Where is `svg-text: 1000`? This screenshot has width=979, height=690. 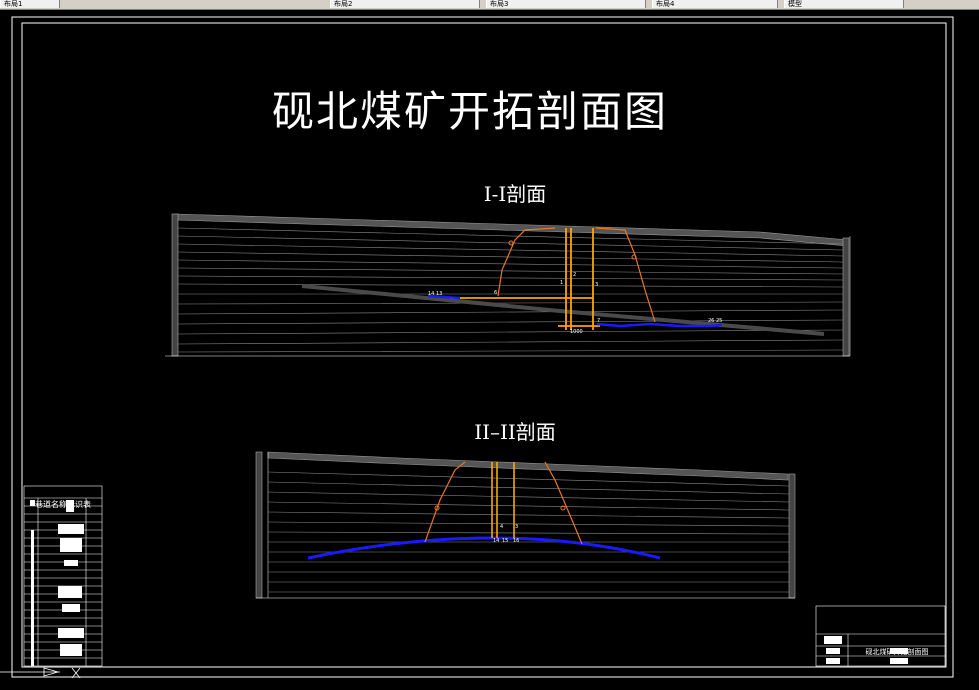 svg-text: 1000 is located at coordinates (576, 332).